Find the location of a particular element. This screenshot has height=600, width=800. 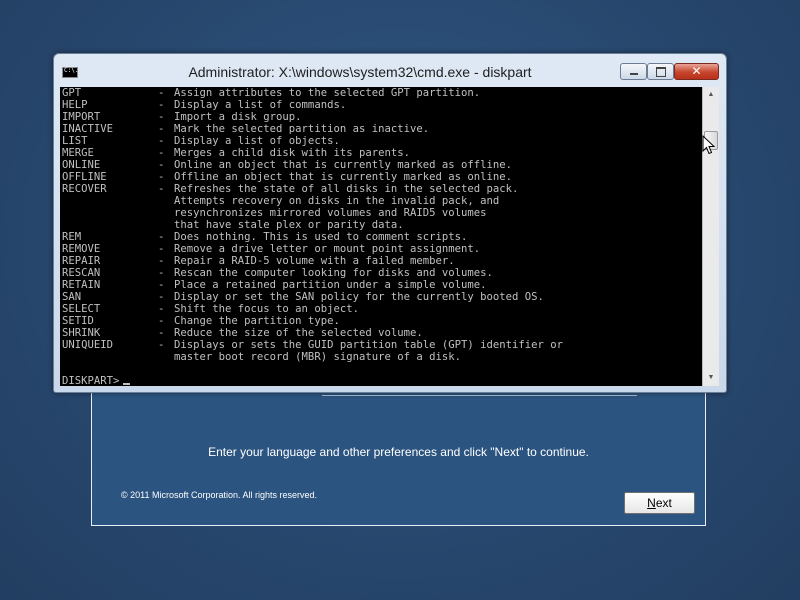

command-name: HELP is located at coordinates (75, 105).